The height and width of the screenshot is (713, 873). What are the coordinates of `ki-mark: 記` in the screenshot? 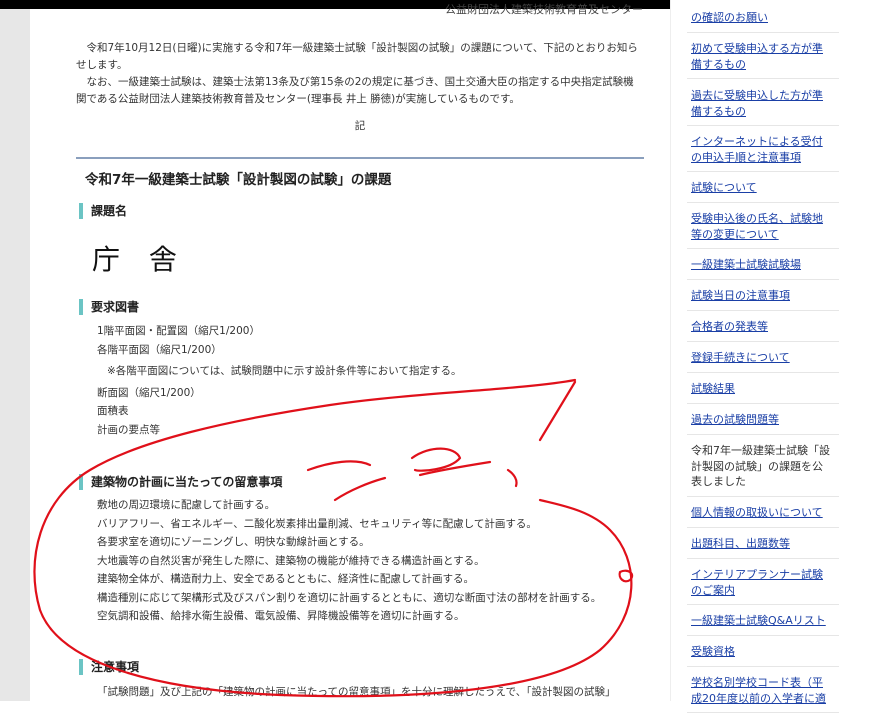 It's located at (360, 126).